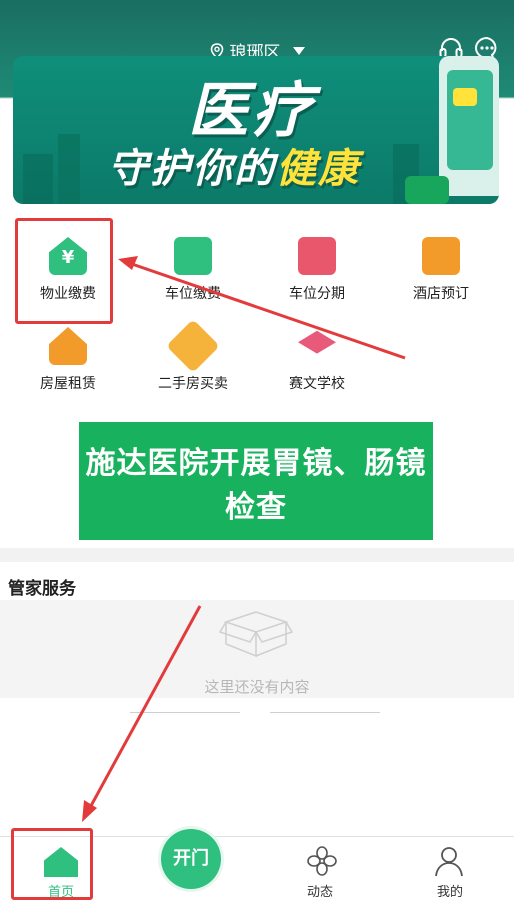  What do you see at coordinates (42, 589) in the screenshot?
I see `steward-section-title: 管家服务` at bounding box center [42, 589].